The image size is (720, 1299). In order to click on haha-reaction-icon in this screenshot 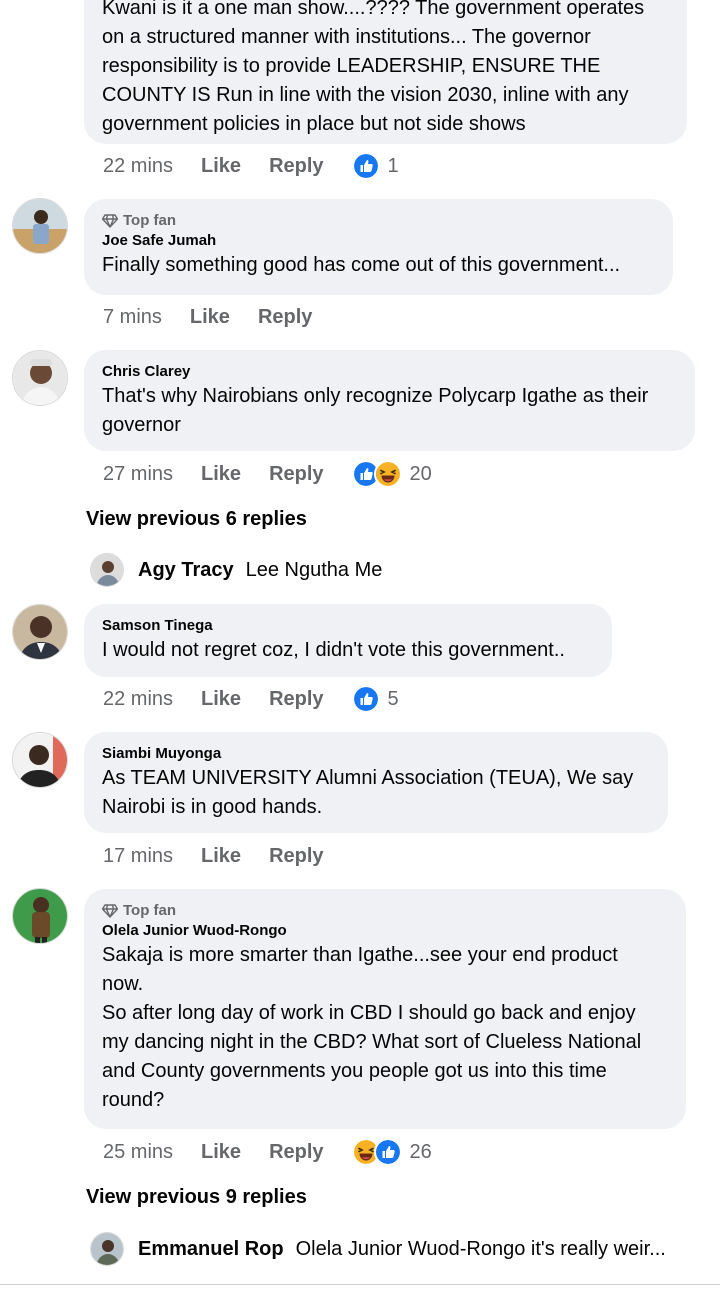, I will do `click(387, 474)`.